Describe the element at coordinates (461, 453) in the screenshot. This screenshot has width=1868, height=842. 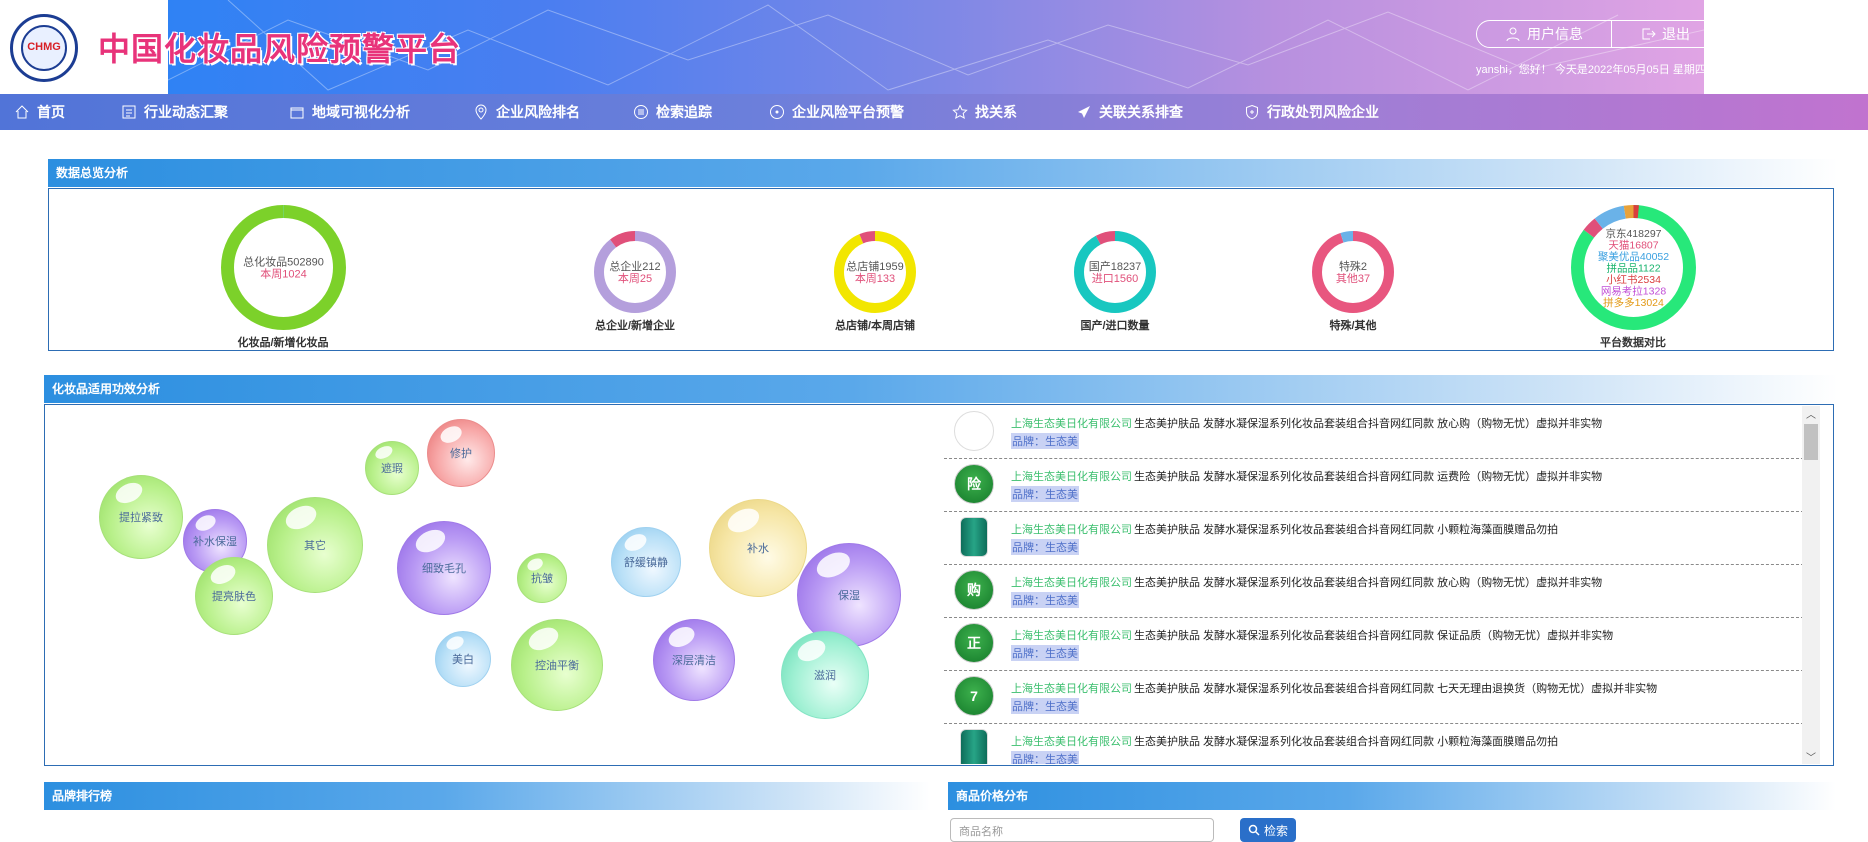
I see `efficacy-bubble: 修护` at that location.